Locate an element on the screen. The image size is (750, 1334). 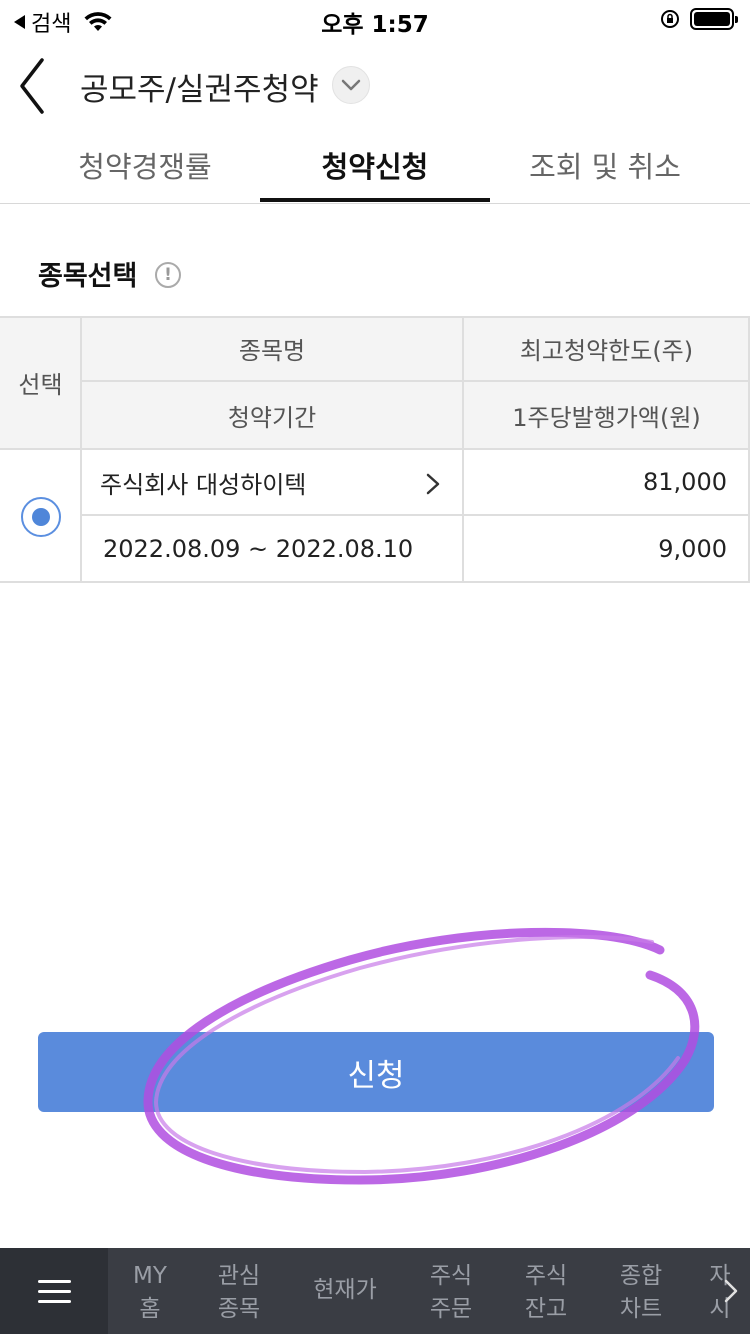
row-period: 2022.08.09 ~ 2022.08.10 is located at coordinates (258, 549).